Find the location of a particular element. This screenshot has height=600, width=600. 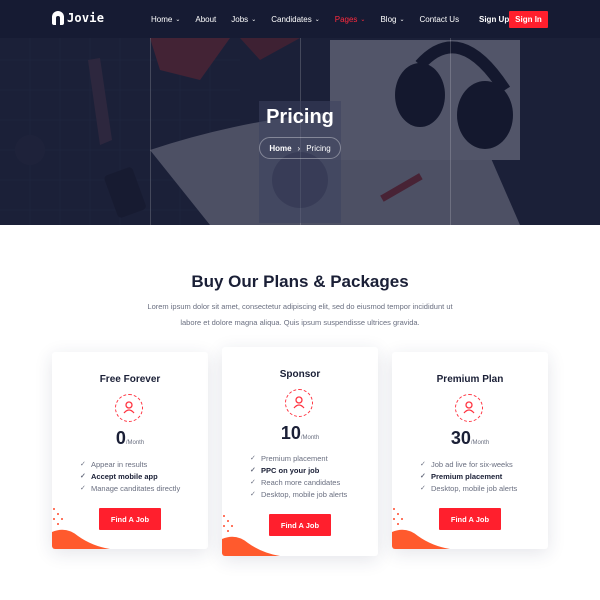

list-item: ✓ Manage canditates directly is located at coordinates (130, 488).